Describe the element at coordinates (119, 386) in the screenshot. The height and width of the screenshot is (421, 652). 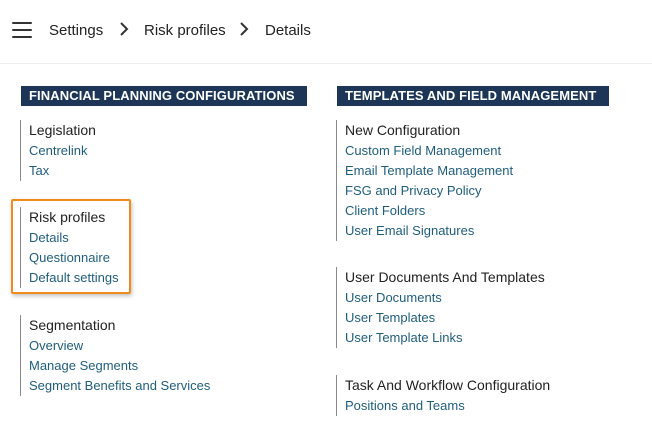
I see `link-segment-benefits: Segment Benefits and Services` at that location.